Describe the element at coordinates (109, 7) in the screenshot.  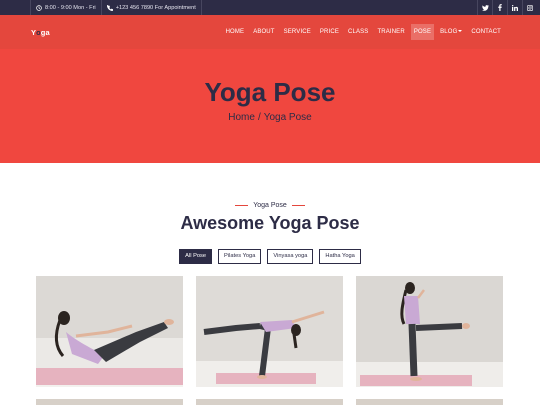
I see `phone-icon` at that location.